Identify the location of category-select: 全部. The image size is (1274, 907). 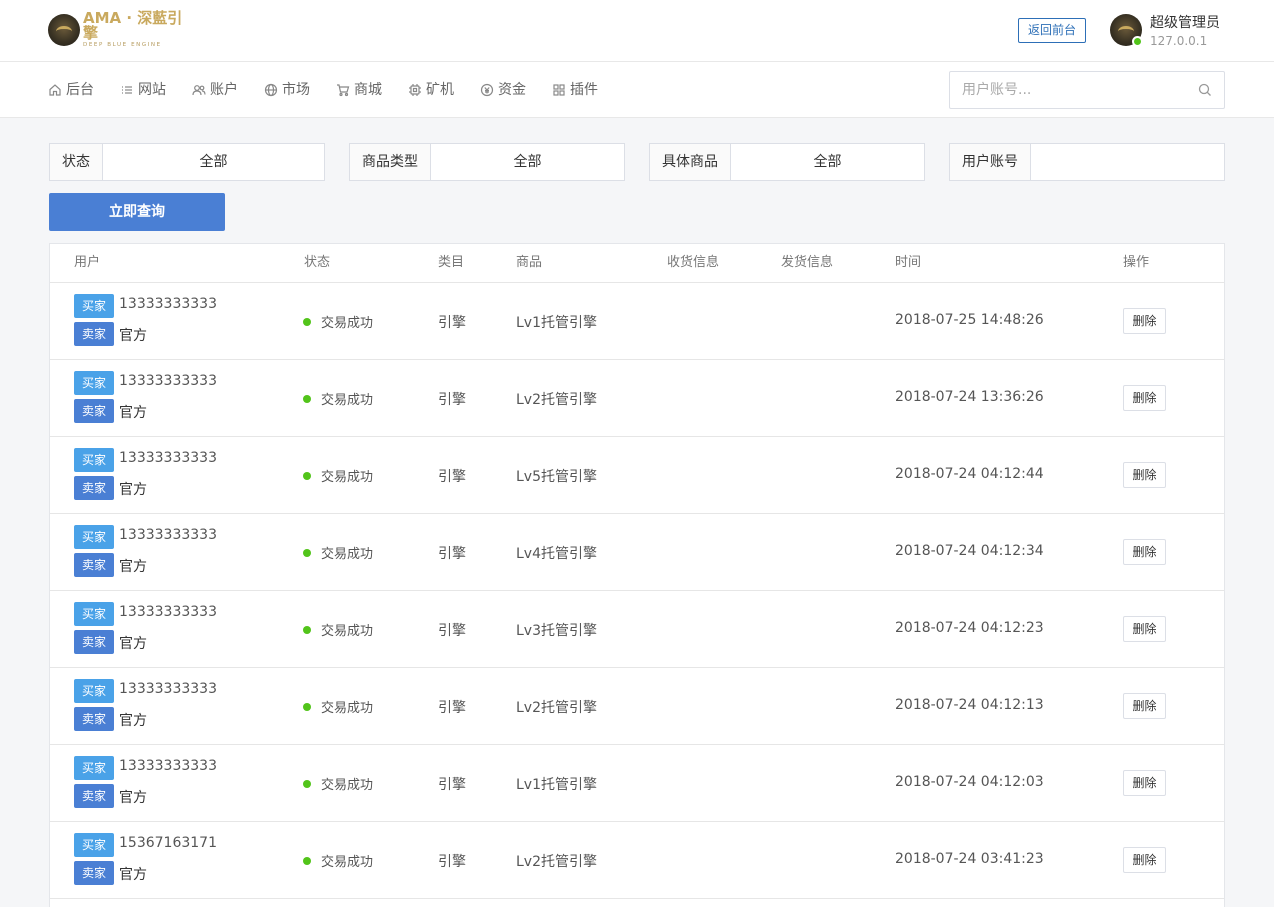
(527, 162).